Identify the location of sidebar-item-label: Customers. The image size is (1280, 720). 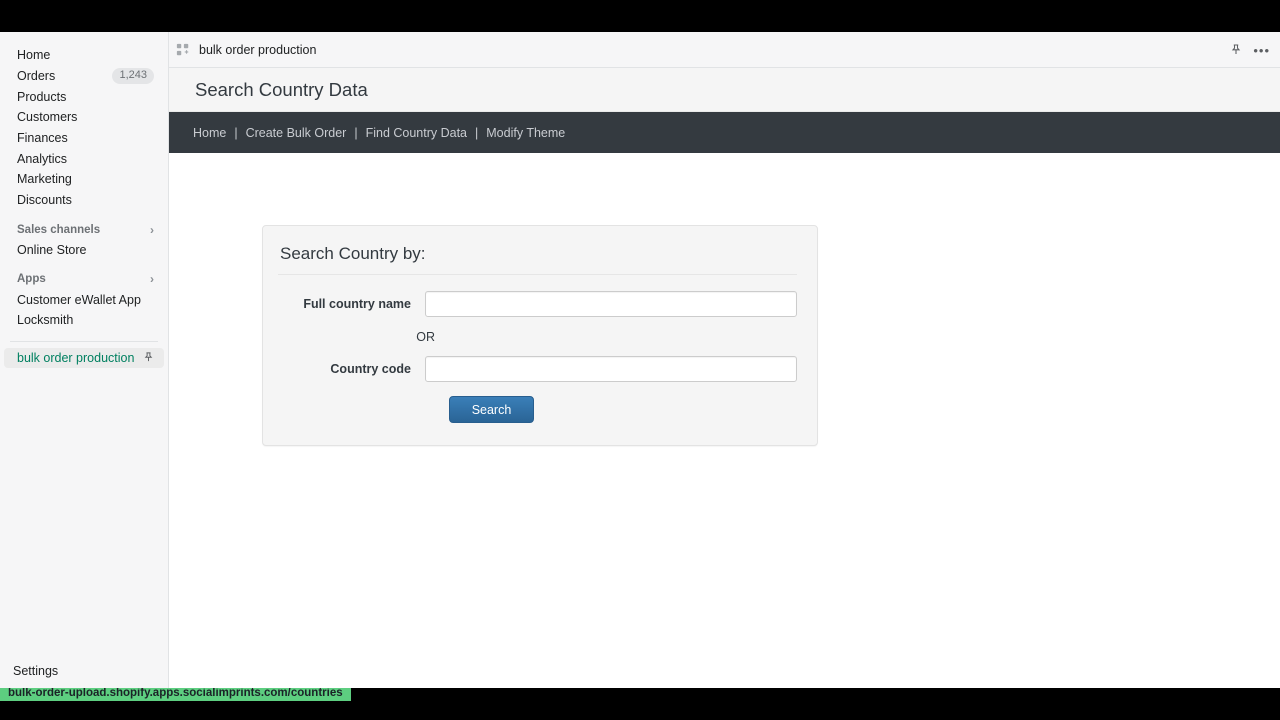
(47, 117).